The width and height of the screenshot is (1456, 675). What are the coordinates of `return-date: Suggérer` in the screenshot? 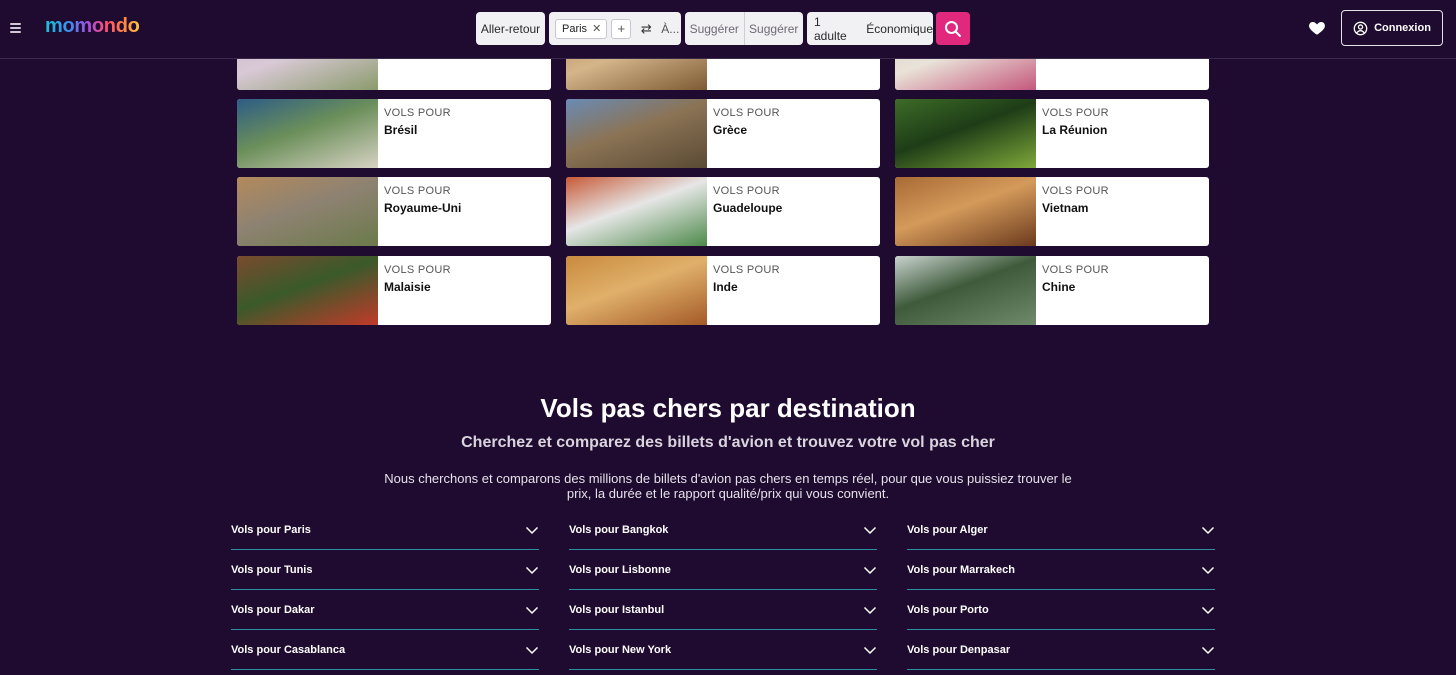 It's located at (773, 29).